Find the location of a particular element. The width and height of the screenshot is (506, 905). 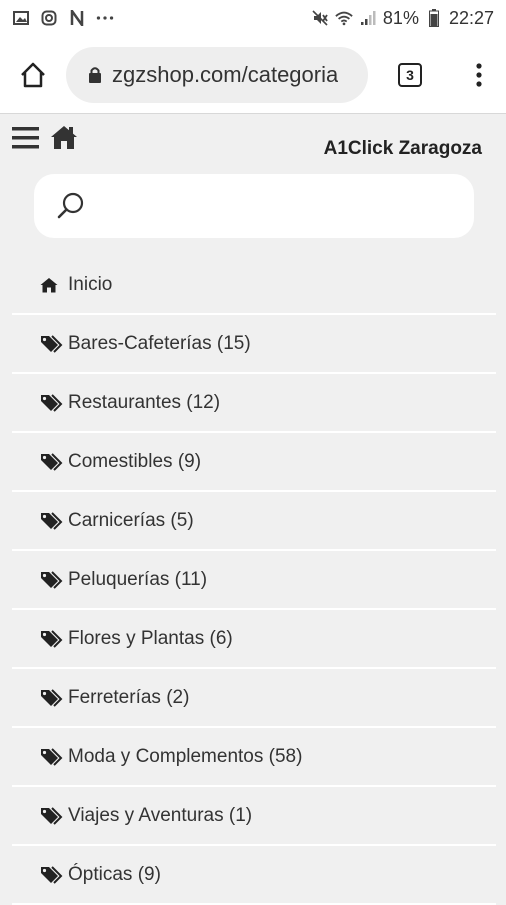

menu-item-category: Flores y Plantas (6) is located at coordinates (254, 639).